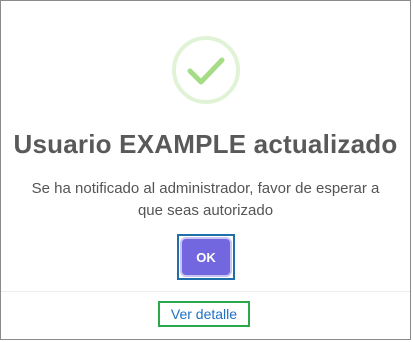 Image resolution: width=413 pixels, height=342 pixels. Describe the element at coordinates (205, 144) in the screenshot. I see `dialog-title: Usuario EXAMPLE actualizado` at that location.